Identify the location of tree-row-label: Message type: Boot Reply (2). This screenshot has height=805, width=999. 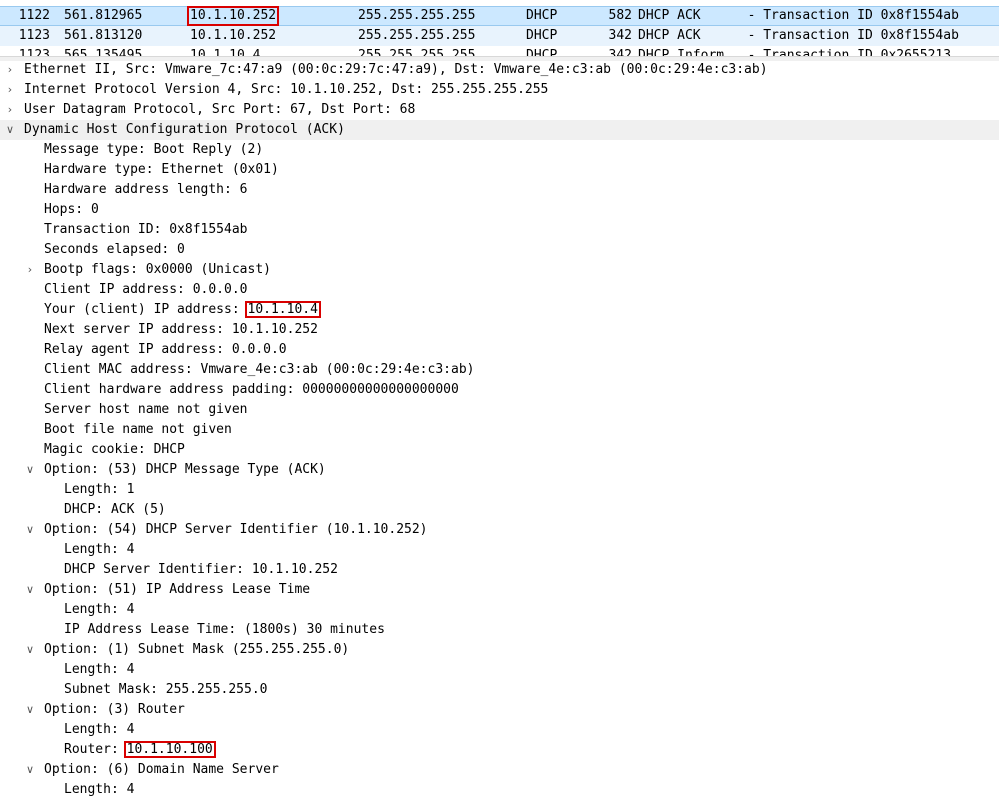
(153, 150).